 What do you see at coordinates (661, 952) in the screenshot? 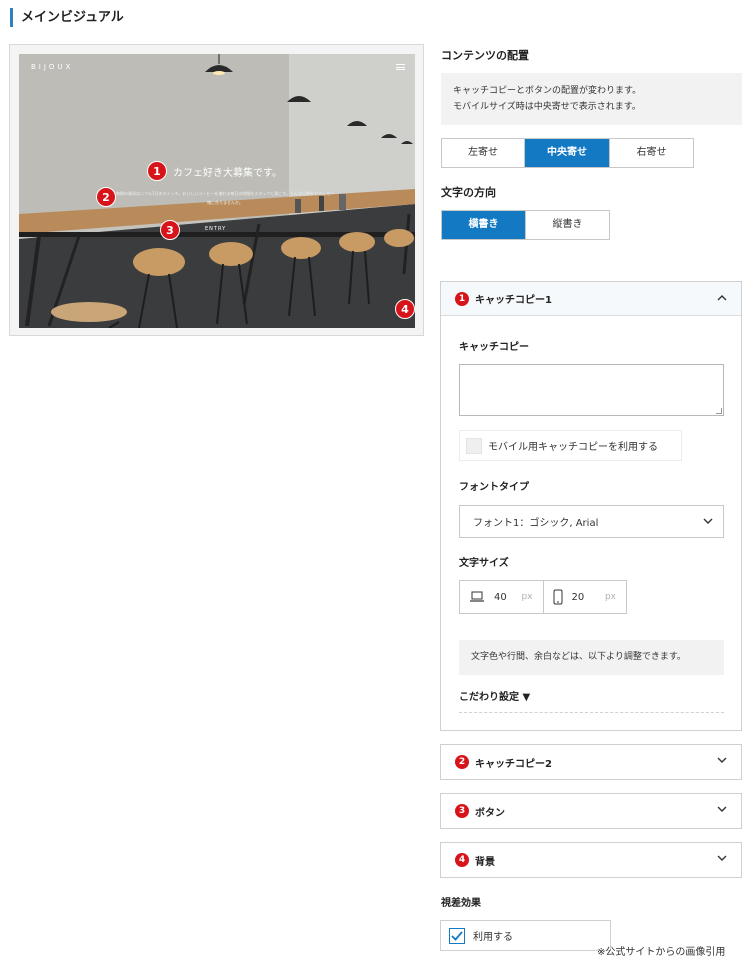
I see `image-credit: ※公式サイトからの画像引用` at bounding box center [661, 952].